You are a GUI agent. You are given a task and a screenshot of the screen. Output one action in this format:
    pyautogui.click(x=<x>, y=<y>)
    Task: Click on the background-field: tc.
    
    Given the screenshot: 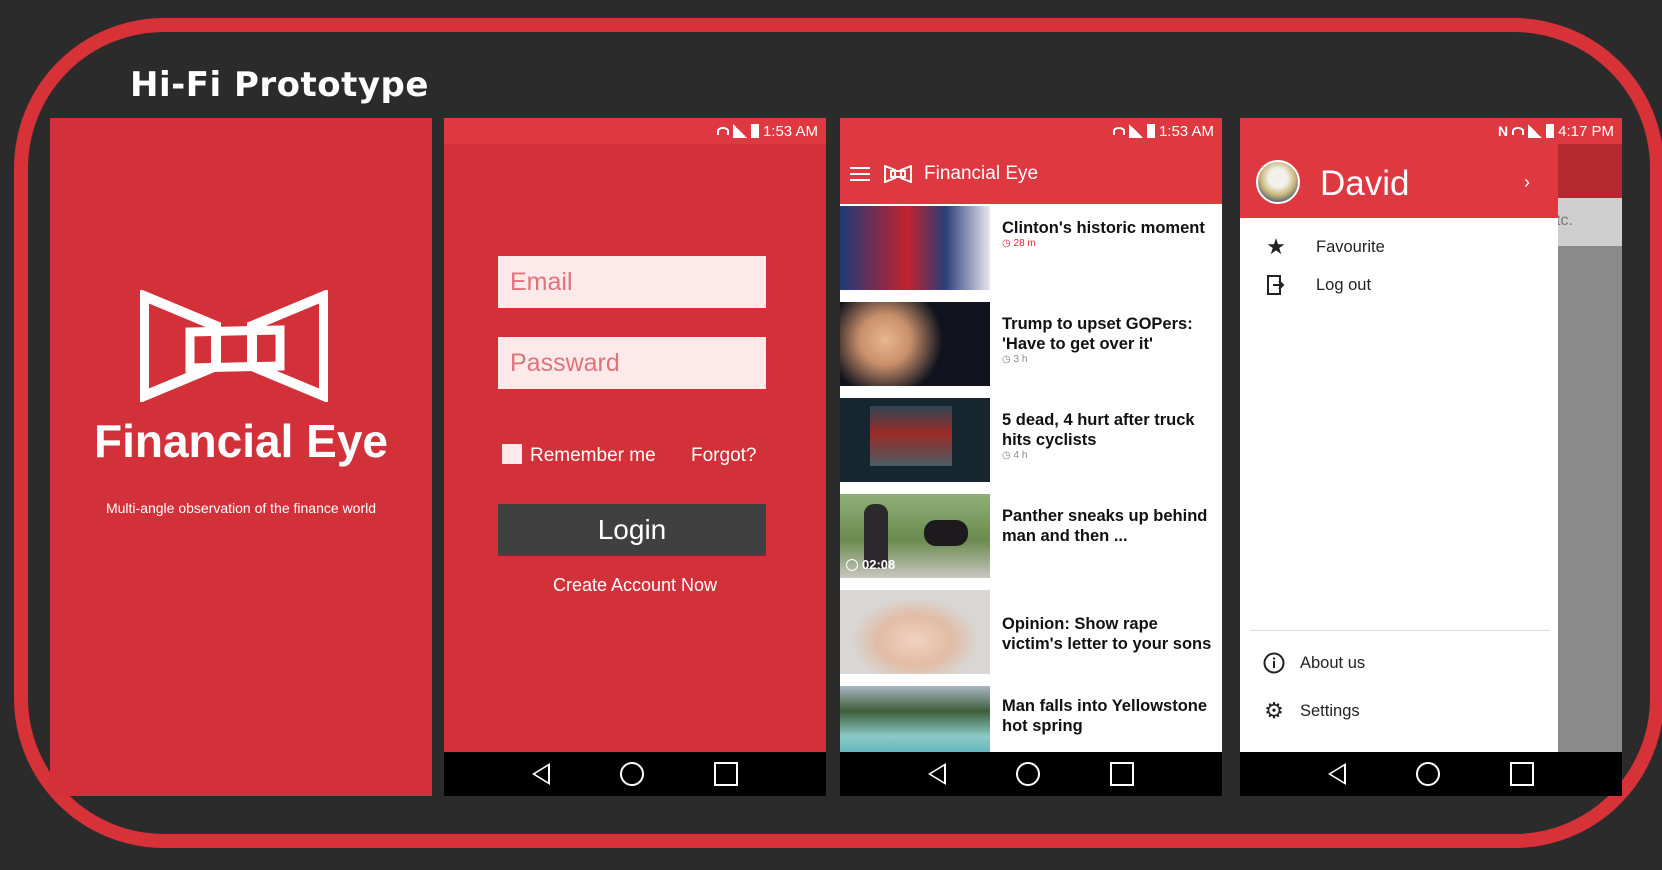 What is the action you would take?
    pyautogui.click(x=1587, y=222)
    